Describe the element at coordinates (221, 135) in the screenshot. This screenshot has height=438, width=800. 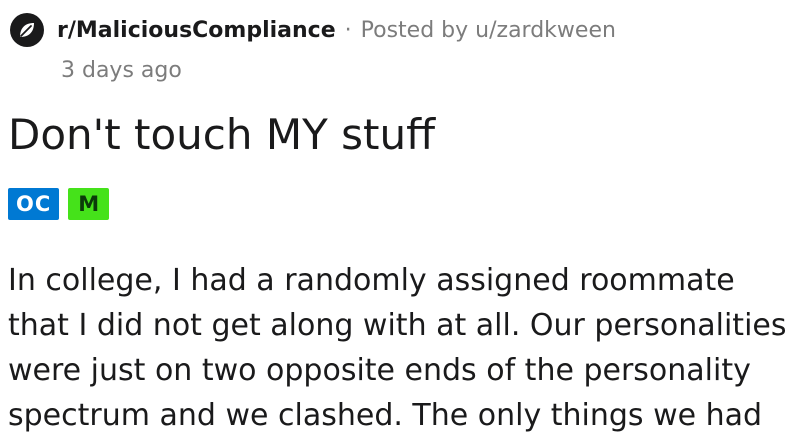
I see `post-title: Don't touch MY stuff` at that location.